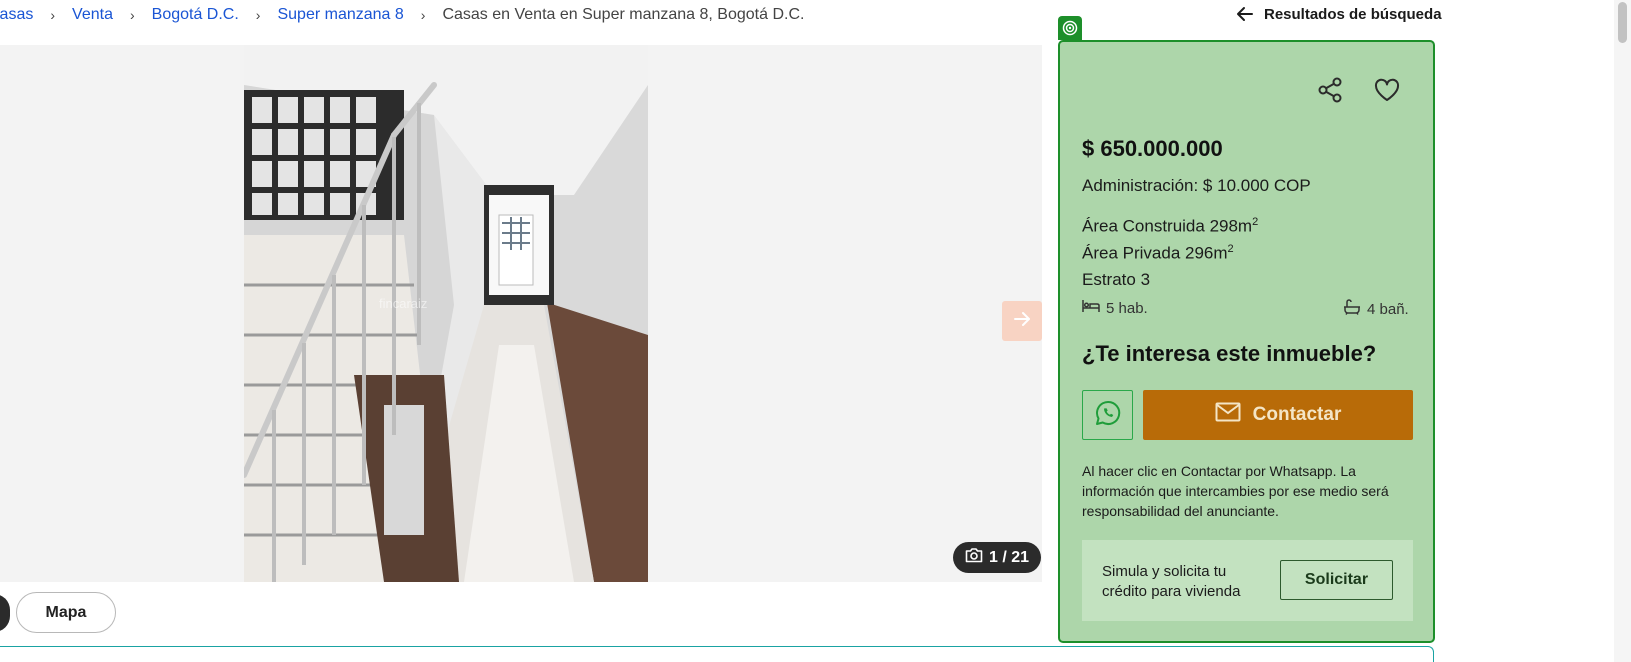 The width and height of the screenshot is (1631, 662). Describe the element at coordinates (1116, 279) in the screenshot. I see `estrato: Estrato 3` at that location.